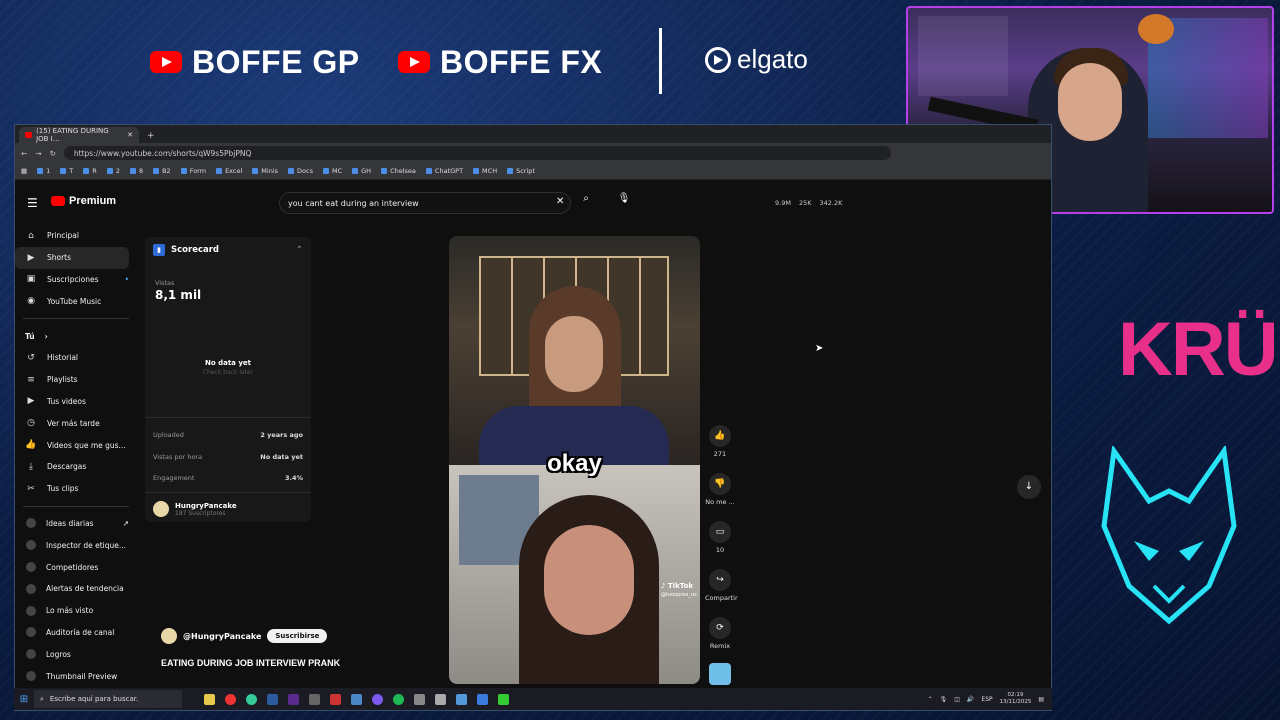 This screenshot has width=1280, height=720. What do you see at coordinates (679, 590) in the screenshot?
I see `tiktok-watermark: ♪ TikTok @tooopree_us` at bounding box center [679, 590].